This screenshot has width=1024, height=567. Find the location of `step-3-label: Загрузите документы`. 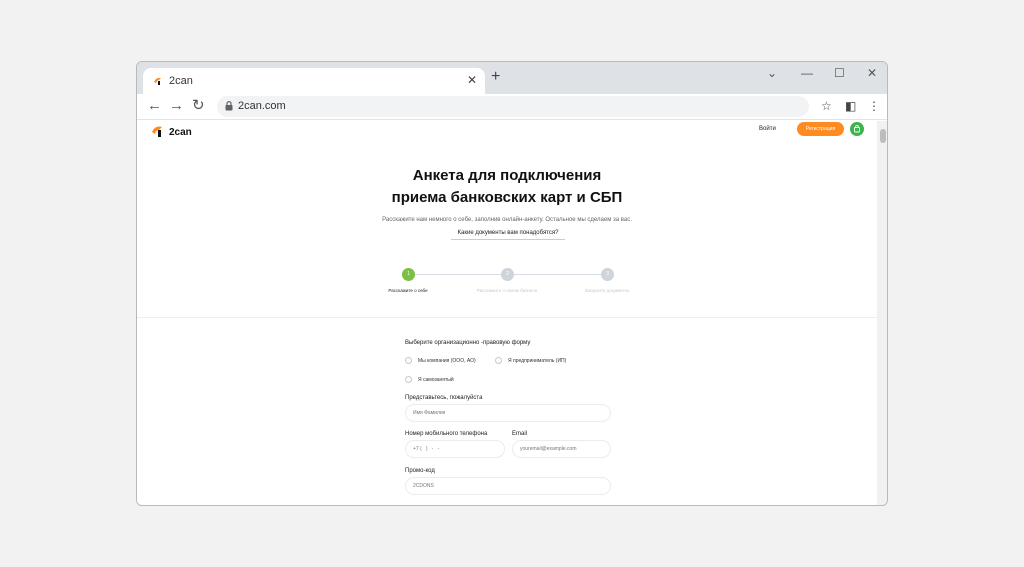

step-3-label: Загрузите документы is located at coordinates (607, 290).